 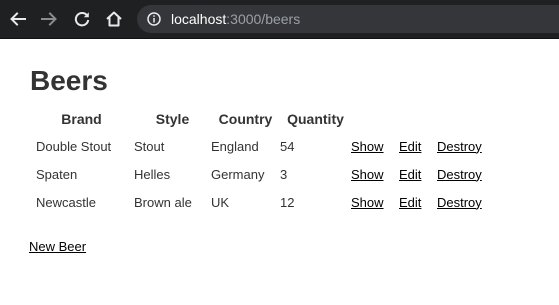 I want to click on forward-button, so click(x=49, y=19).